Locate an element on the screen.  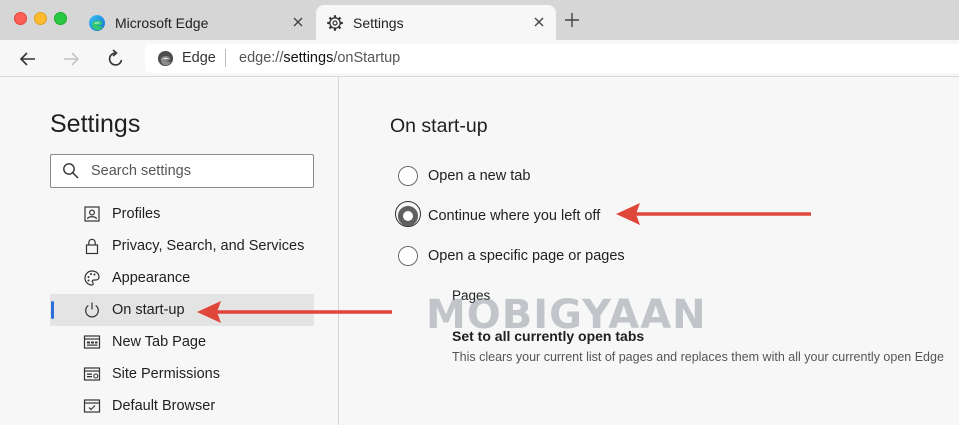
back-arrow-icon is located at coordinates (27, 59).